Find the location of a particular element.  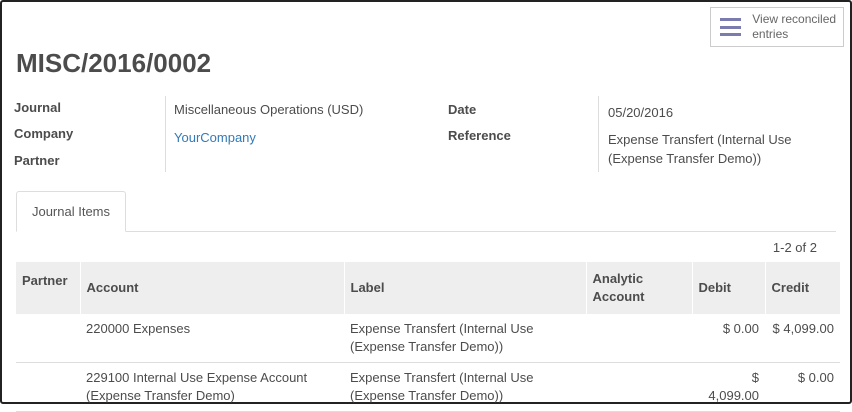

date-label: Date is located at coordinates (462, 109).